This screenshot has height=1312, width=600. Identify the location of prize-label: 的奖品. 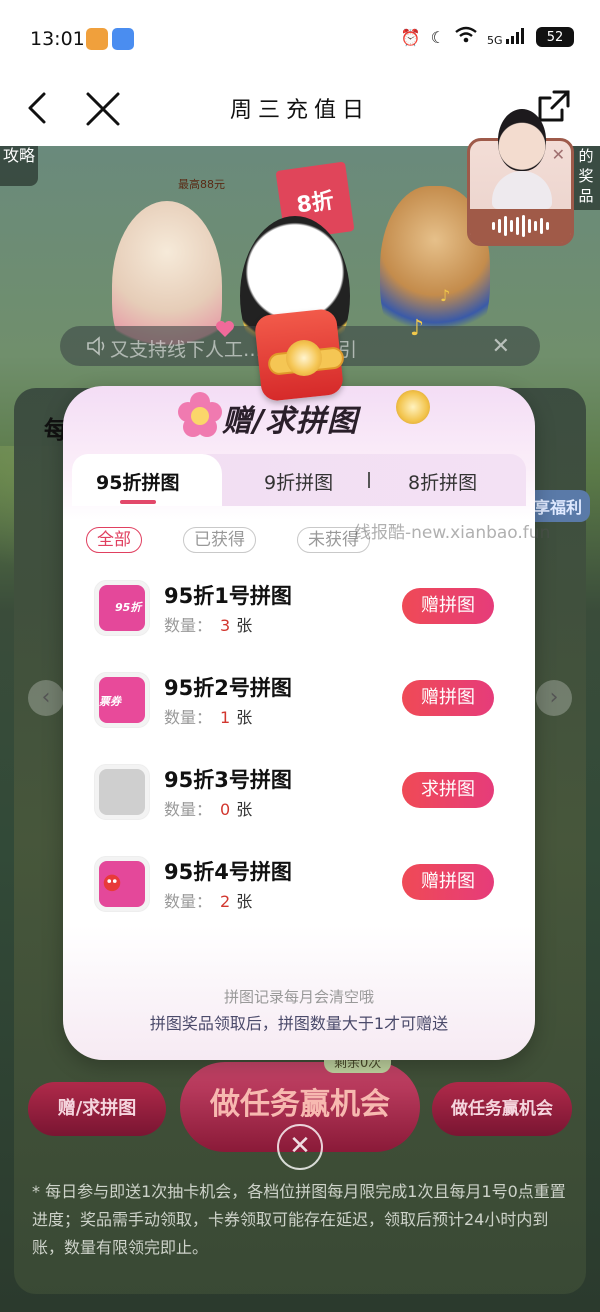
(586, 176).